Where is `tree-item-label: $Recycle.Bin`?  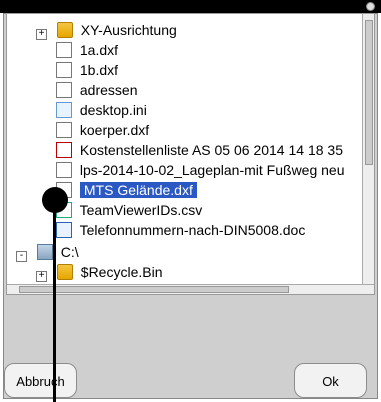 tree-item-label: $Recycle.Bin is located at coordinates (121, 272).